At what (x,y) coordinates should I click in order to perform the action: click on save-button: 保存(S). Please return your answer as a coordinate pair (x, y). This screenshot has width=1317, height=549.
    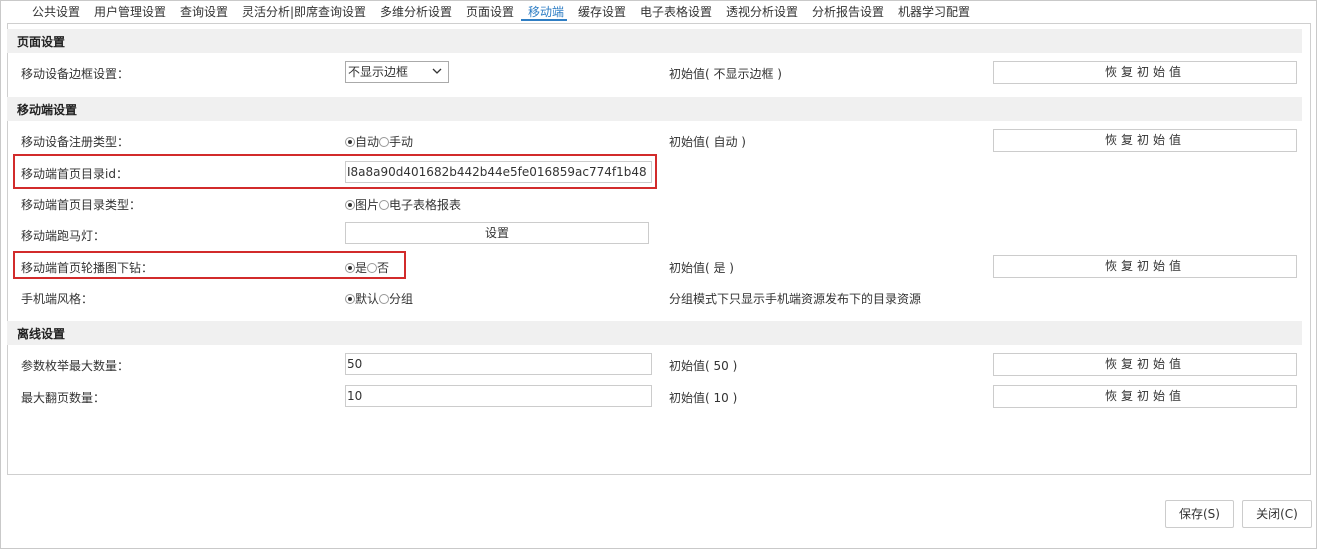
    Looking at the image, I should click on (1199, 514).